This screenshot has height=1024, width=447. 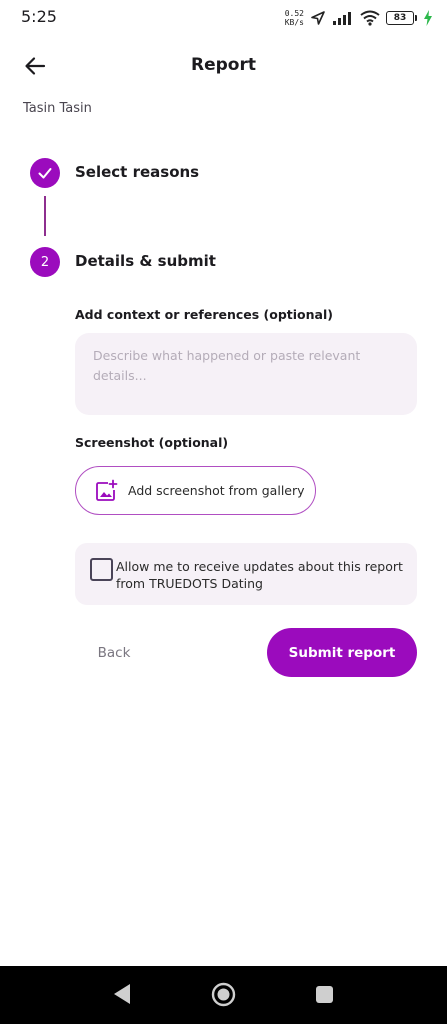 I want to click on context-textarea, so click(x=246, y=374).